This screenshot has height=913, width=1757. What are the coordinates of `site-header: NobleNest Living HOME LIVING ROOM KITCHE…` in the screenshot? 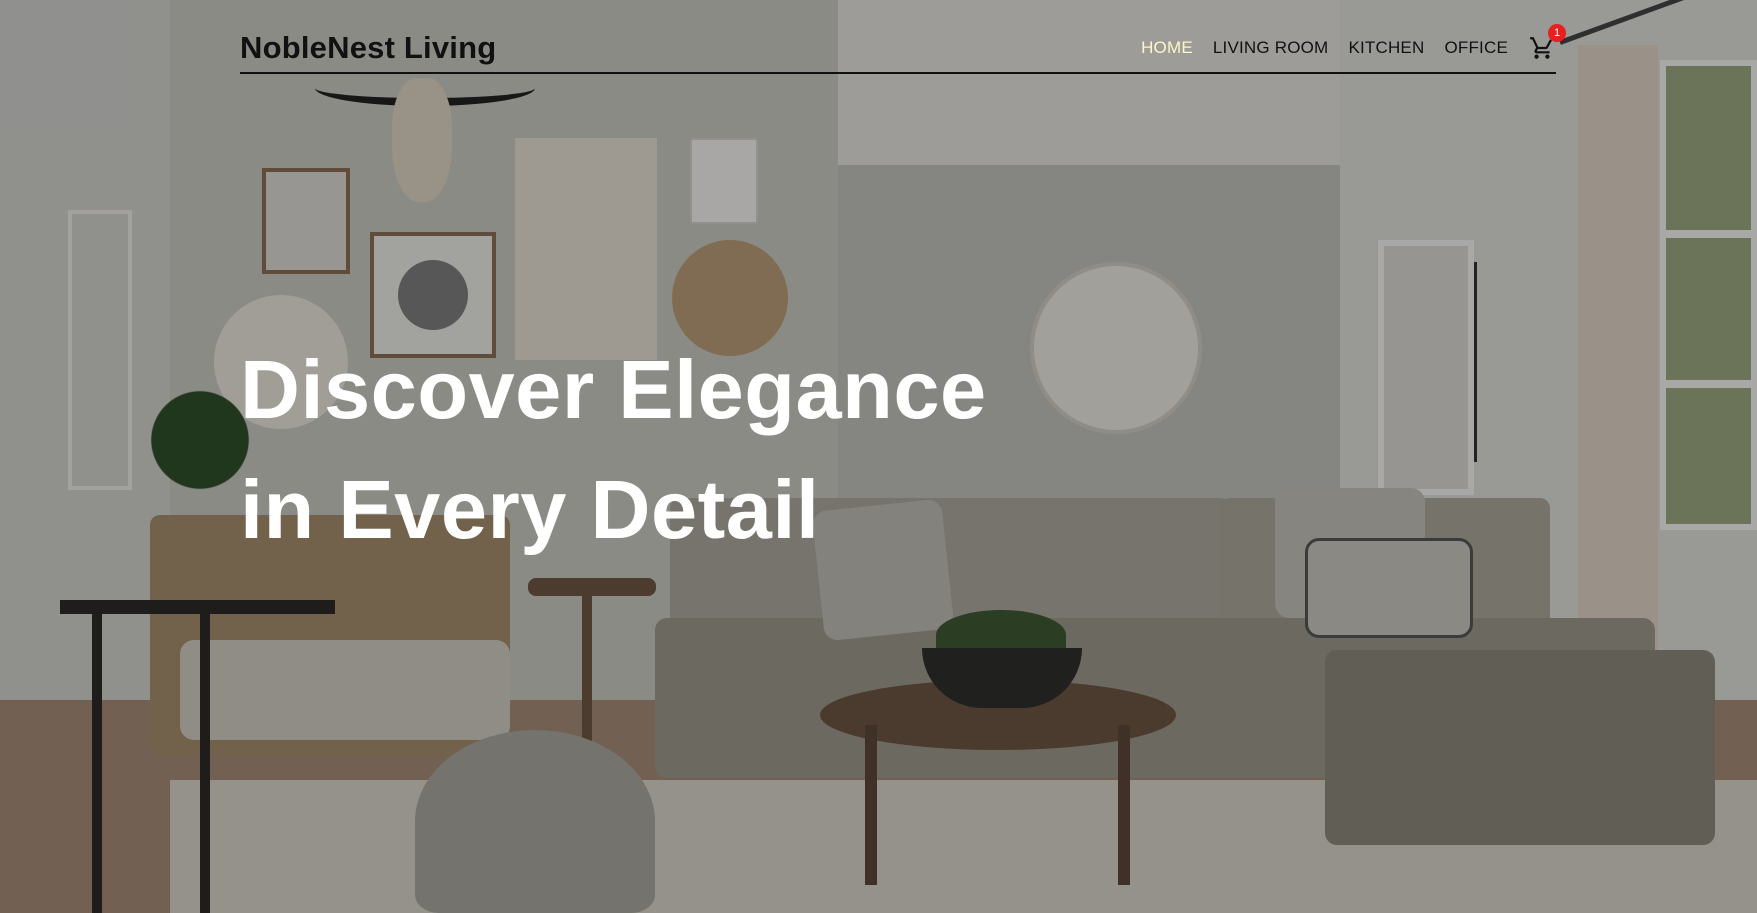 It's located at (903, 48).